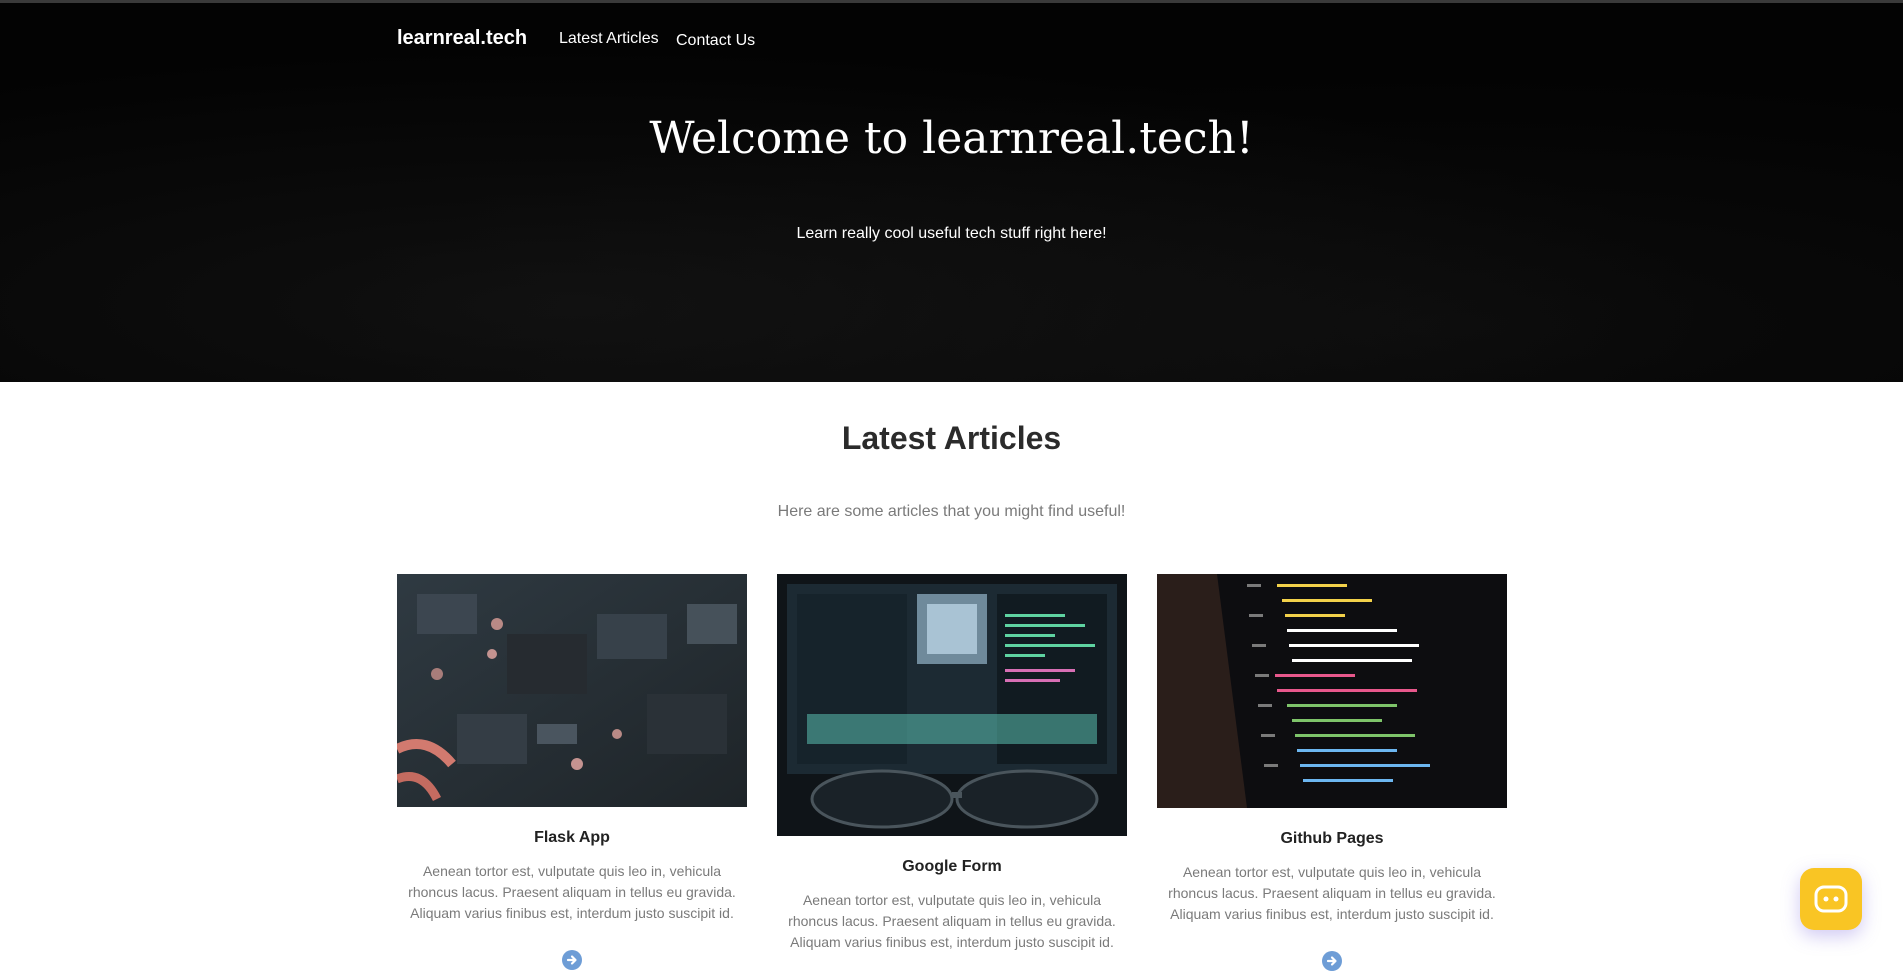 The height and width of the screenshot is (976, 1903). Describe the element at coordinates (572, 838) in the screenshot. I see `card-title: Flask App` at that location.